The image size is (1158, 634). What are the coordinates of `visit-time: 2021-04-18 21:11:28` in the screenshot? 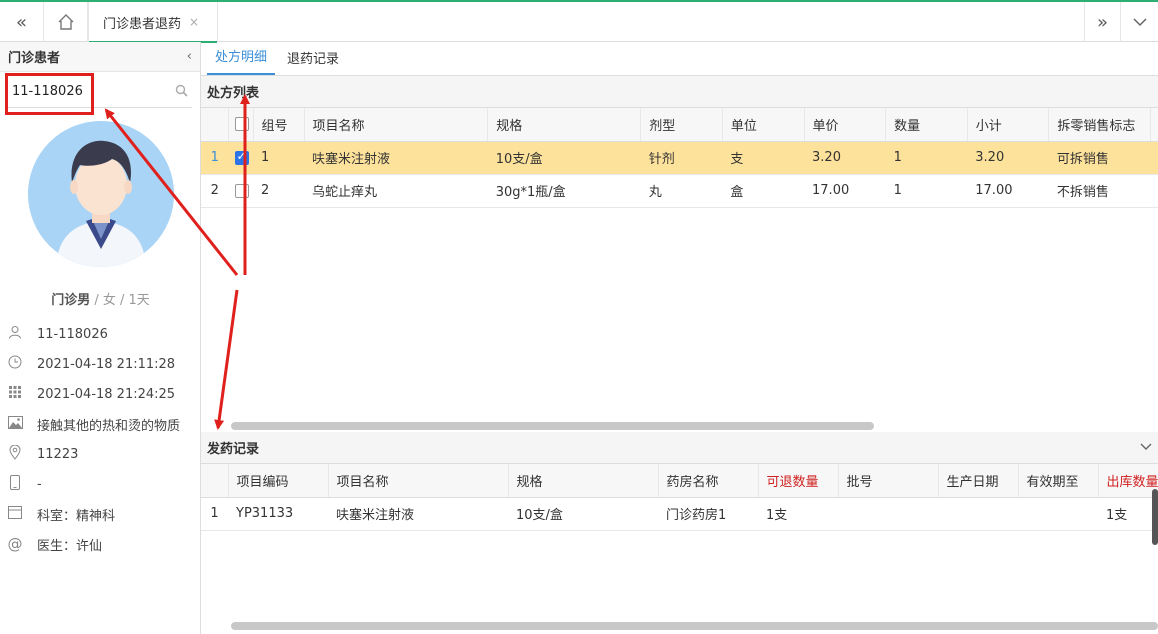 It's located at (106, 364).